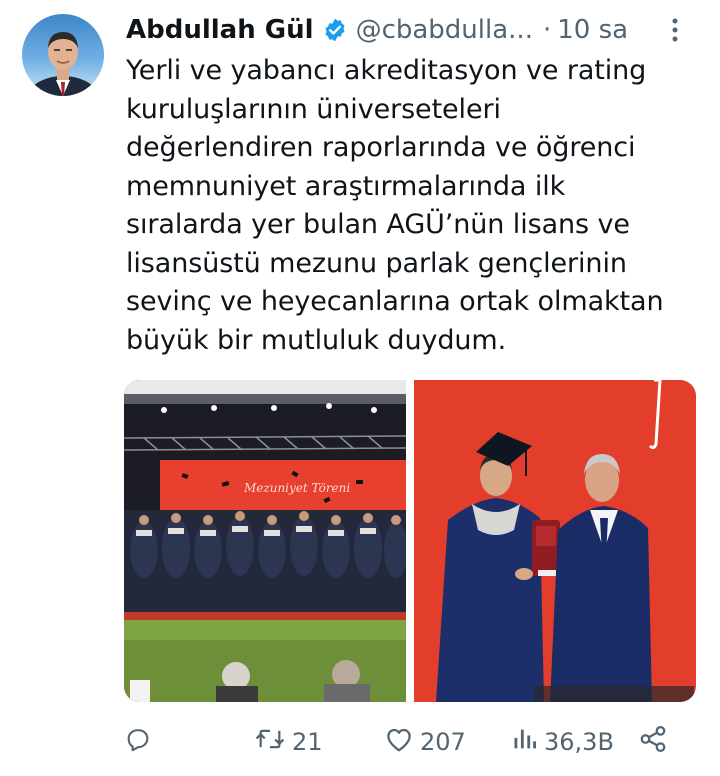 The width and height of the screenshot is (720, 776). I want to click on retweet-button: 21, so click(288, 742).